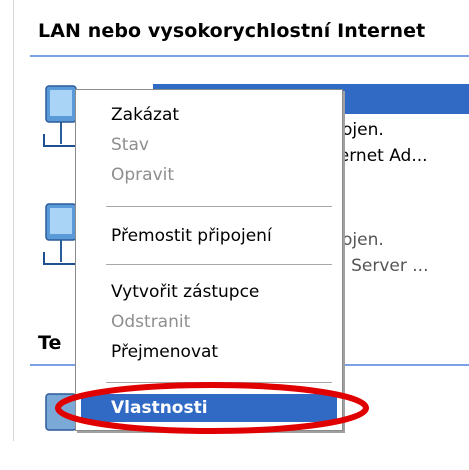  What do you see at coordinates (209, 408) in the screenshot?
I see `menu-item-properties: Vlastnosti` at bounding box center [209, 408].